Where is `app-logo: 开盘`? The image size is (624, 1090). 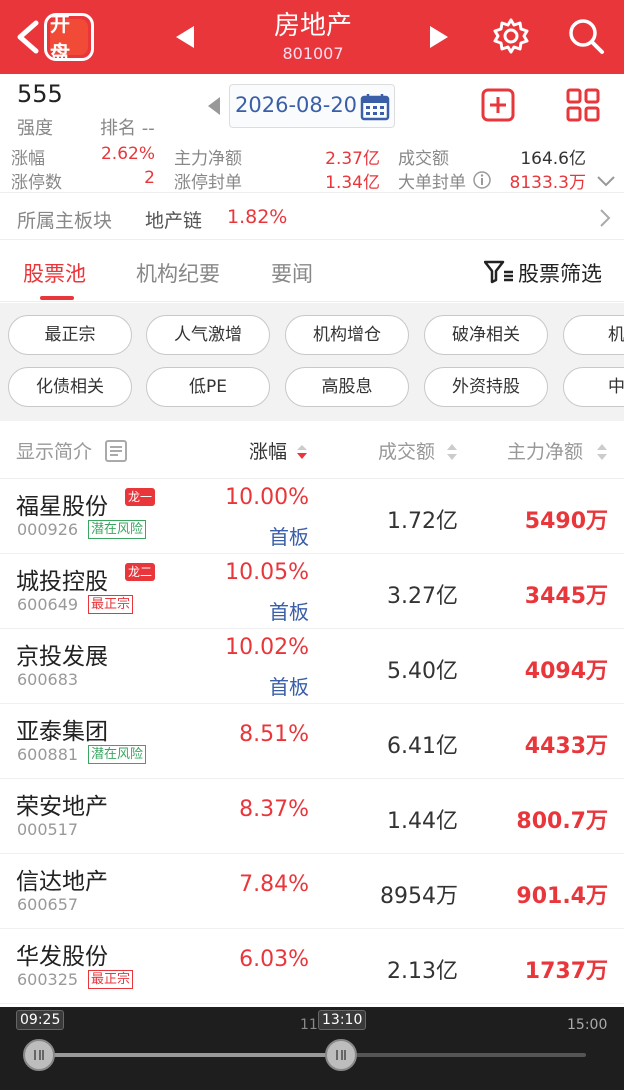 app-logo: 开盘 is located at coordinates (69, 37).